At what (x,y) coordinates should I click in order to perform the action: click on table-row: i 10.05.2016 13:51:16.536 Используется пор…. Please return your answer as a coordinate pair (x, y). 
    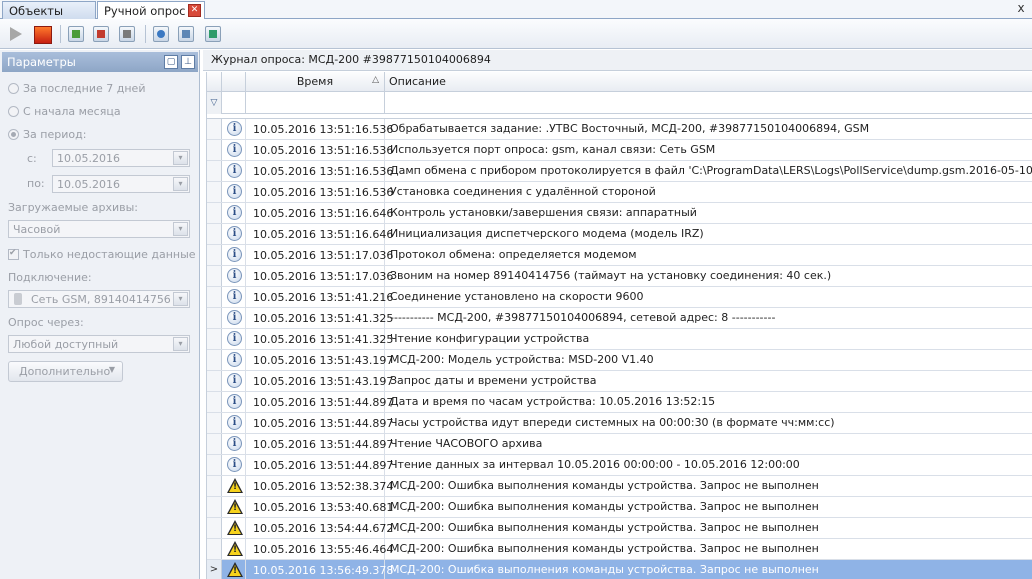
    Looking at the image, I should click on (619, 150).